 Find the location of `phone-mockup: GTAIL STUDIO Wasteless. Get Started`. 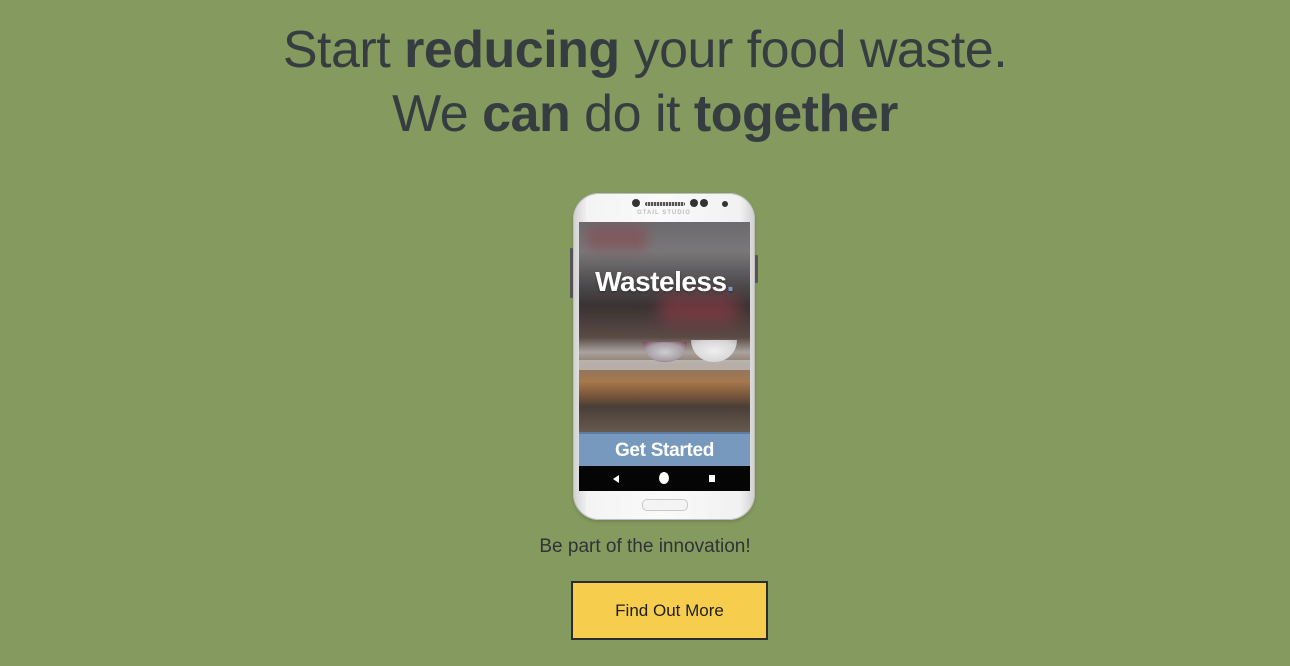

phone-mockup: GTAIL STUDIO Wasteless. Get Started is located at coordinates (664, 356).